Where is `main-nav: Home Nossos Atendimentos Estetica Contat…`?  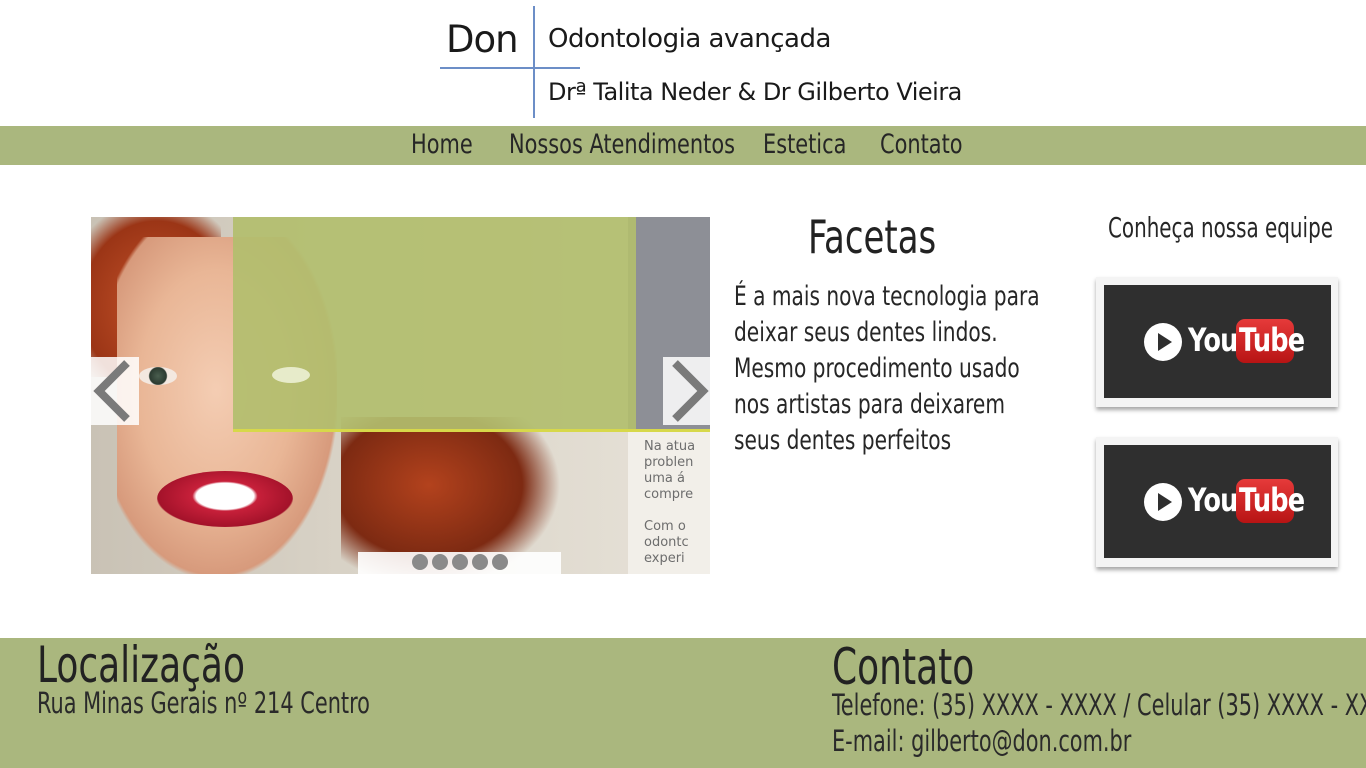
main-nav: Home Nossos Atendimentos Estetica Contat… is located at coordinates (683, 145).